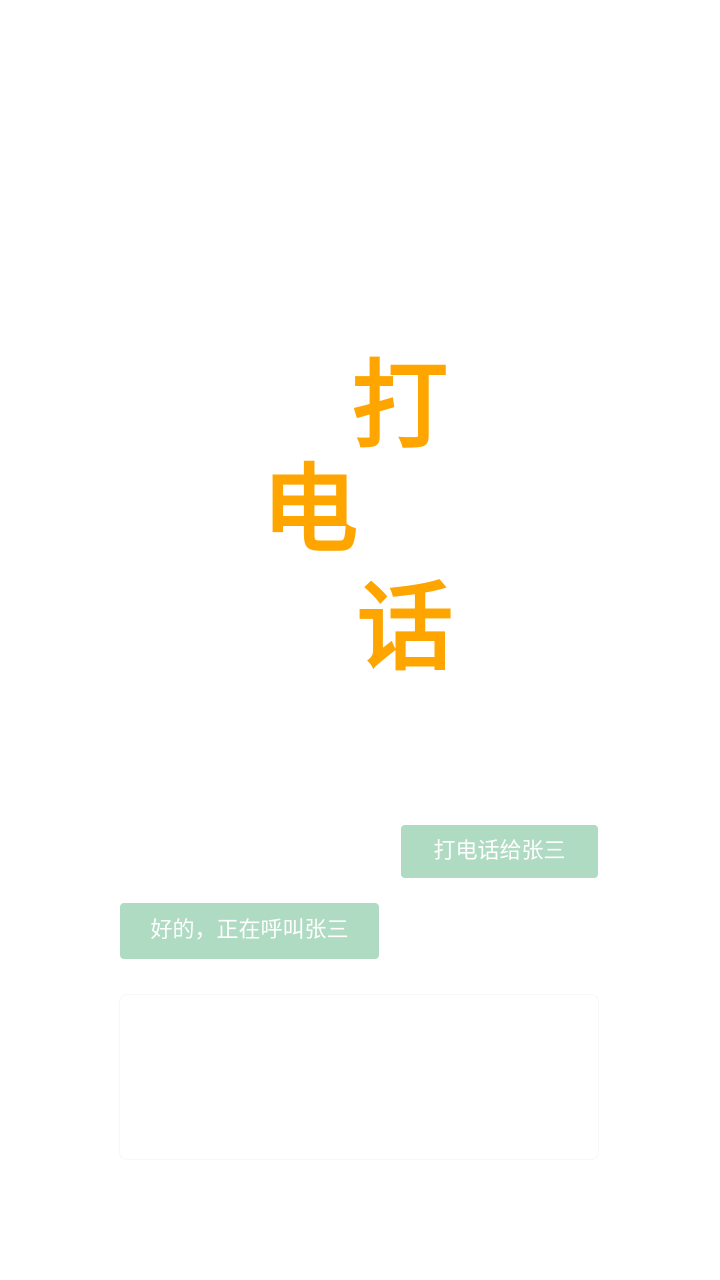  Describe the element at coordinates (359, 1077) in the screenshot. I see `input-area` at that location.